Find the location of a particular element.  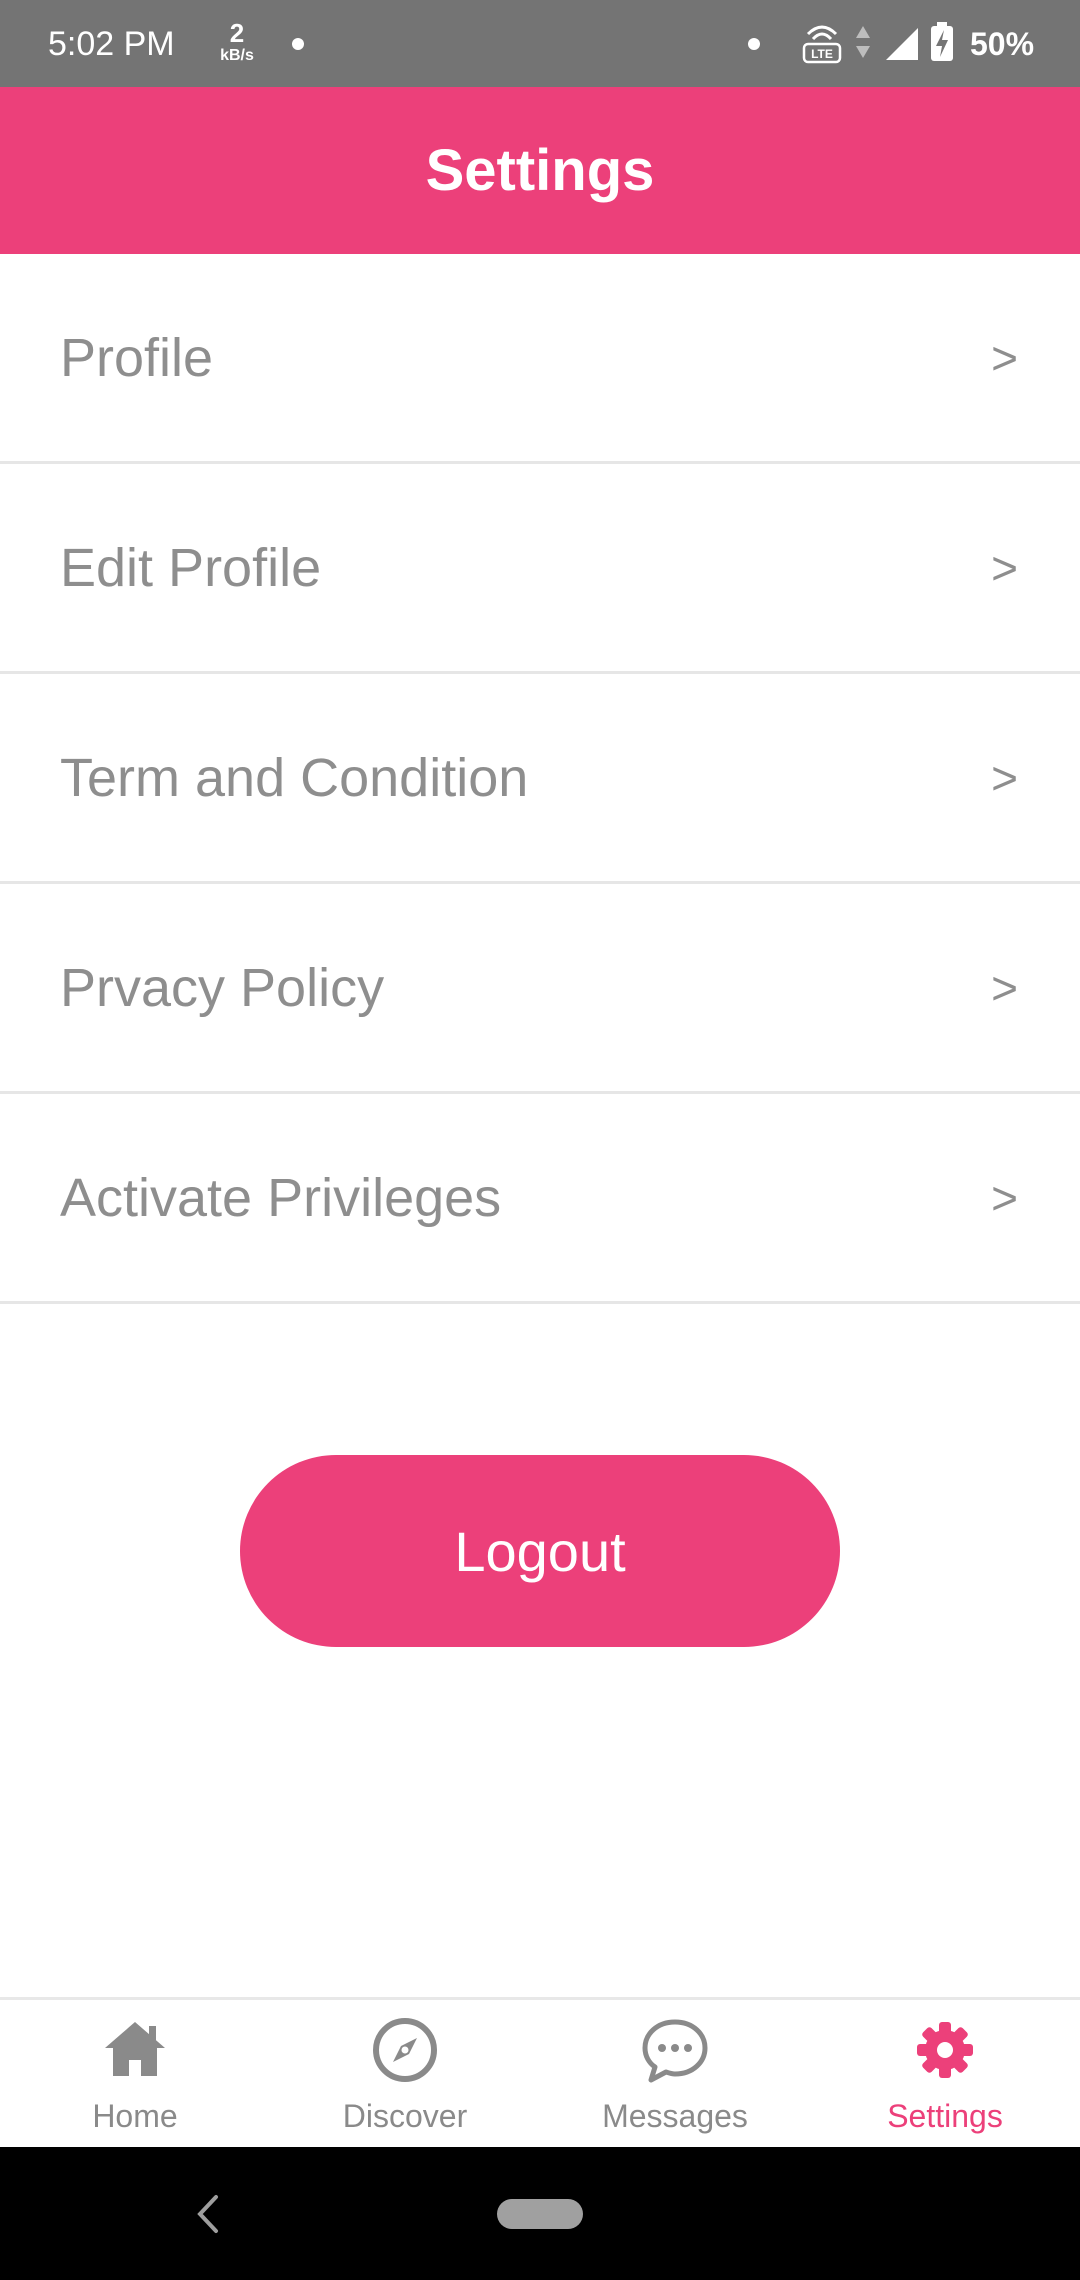

signal-icon is located at coordinates (902, 44).